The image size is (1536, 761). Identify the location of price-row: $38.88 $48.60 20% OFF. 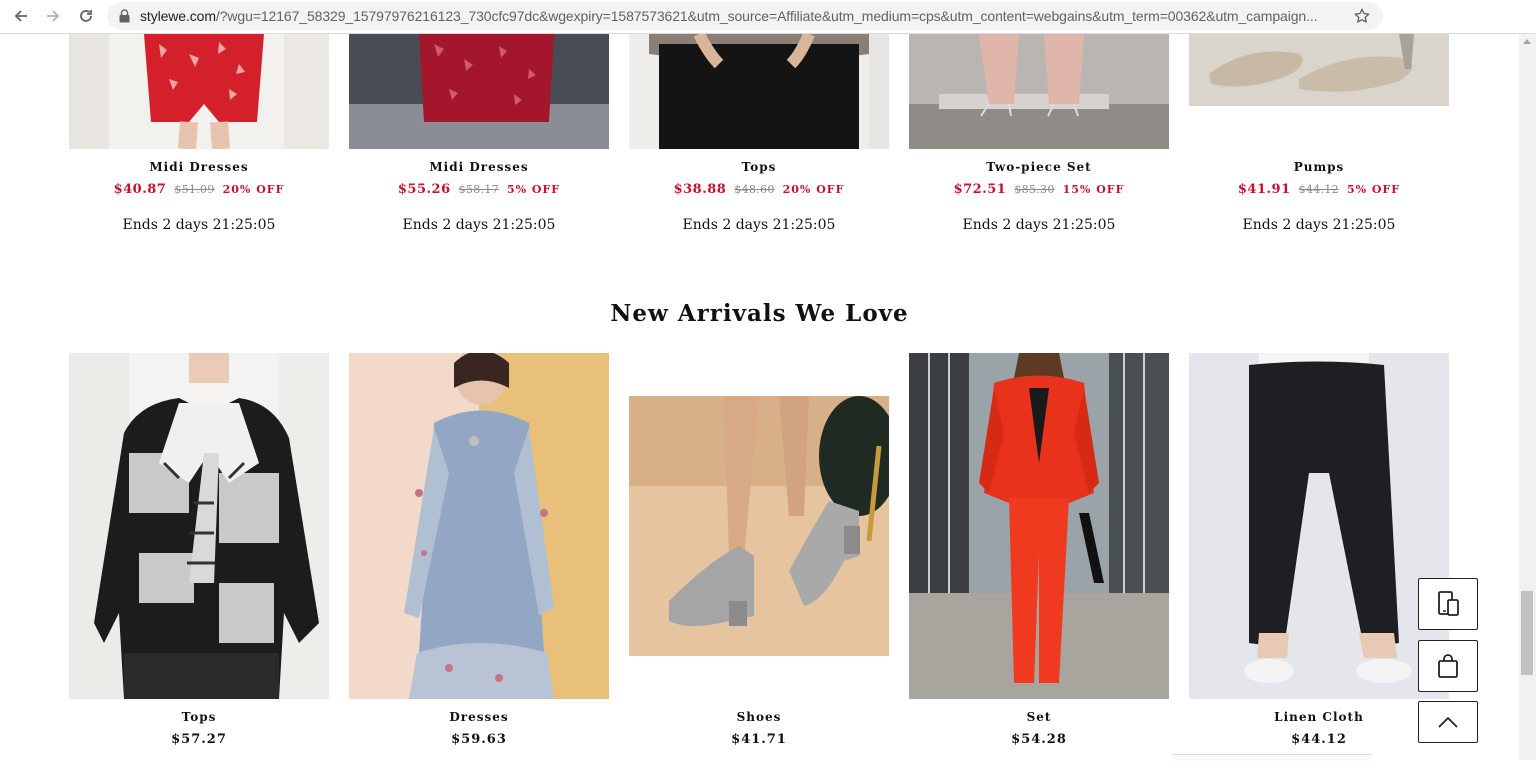
(759, 189).